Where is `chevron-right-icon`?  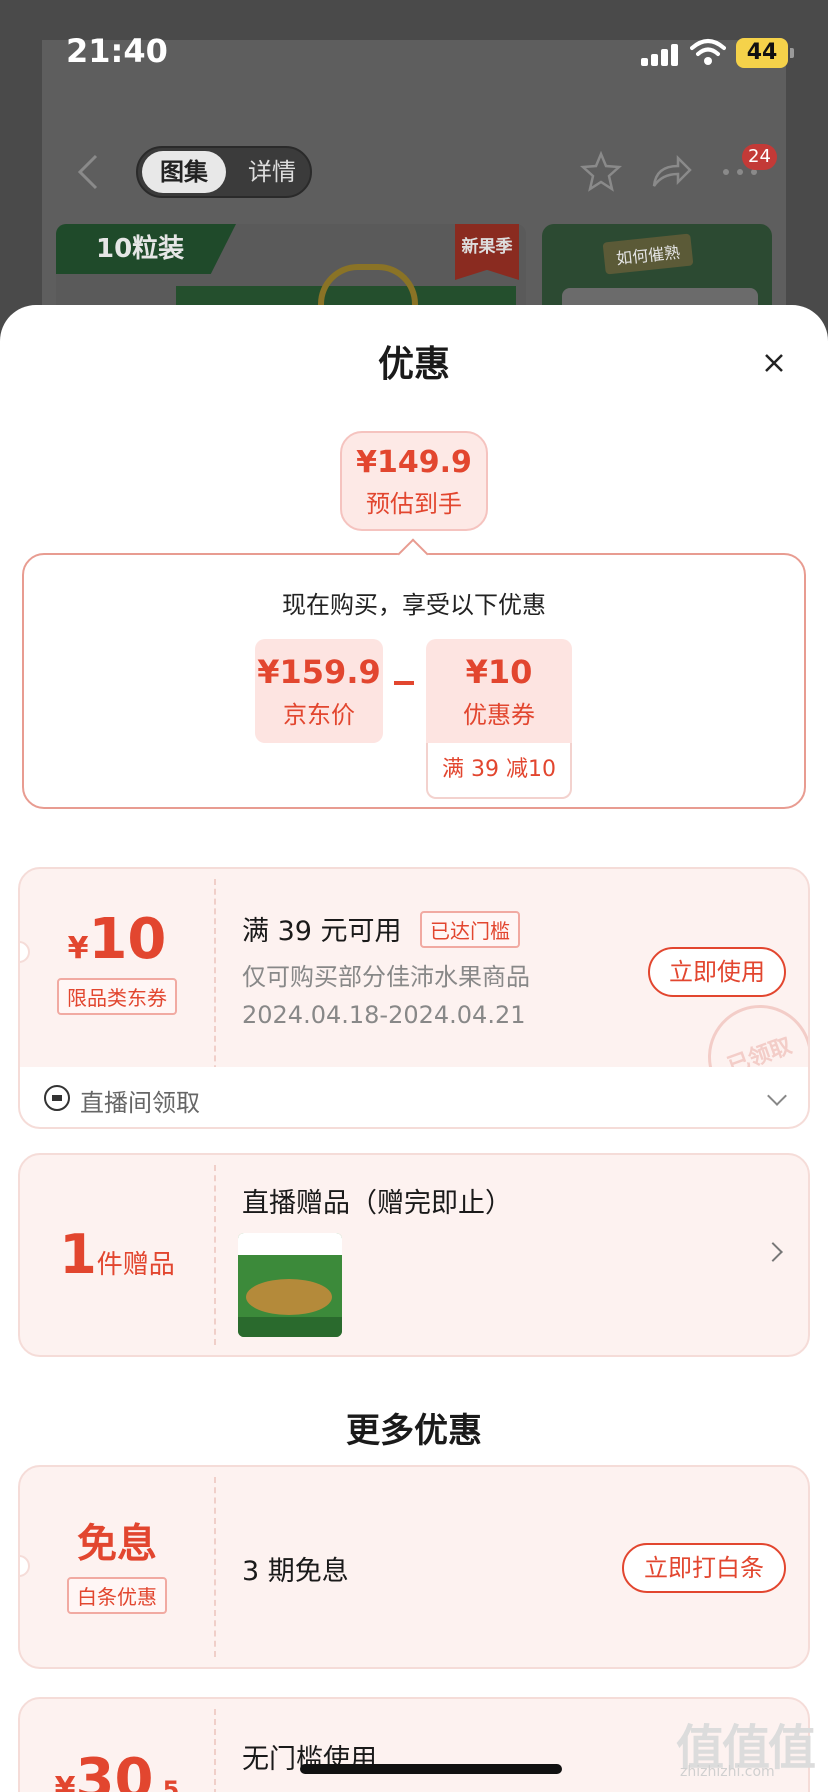
chevron-right-icon is located at coordinates (773, 1252).